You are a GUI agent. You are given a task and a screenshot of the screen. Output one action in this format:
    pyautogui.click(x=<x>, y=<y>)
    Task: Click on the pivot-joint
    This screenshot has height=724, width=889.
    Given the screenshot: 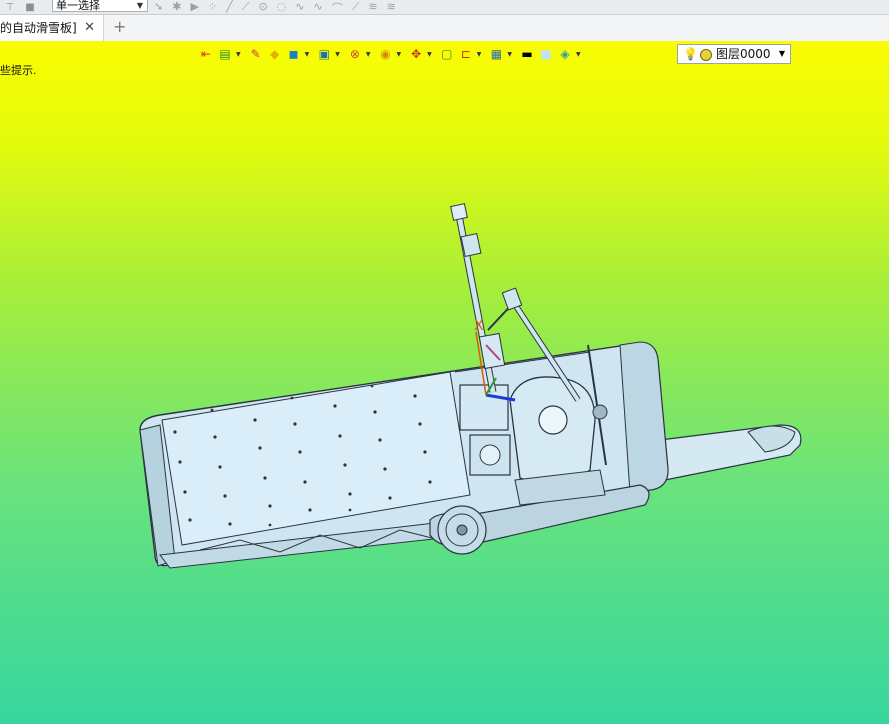 What is the action you would take?
    pyautogui.click(x=512, y=299)
    